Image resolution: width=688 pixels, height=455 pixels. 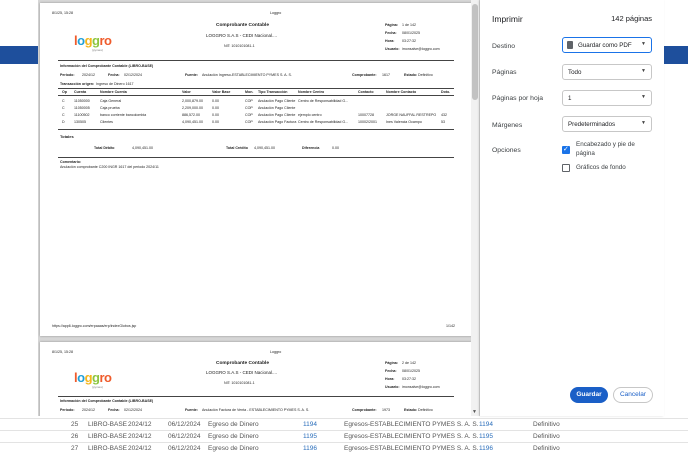 I want to click on transaction-origin-label: Transacción origen:, so click(x=77, y=84).